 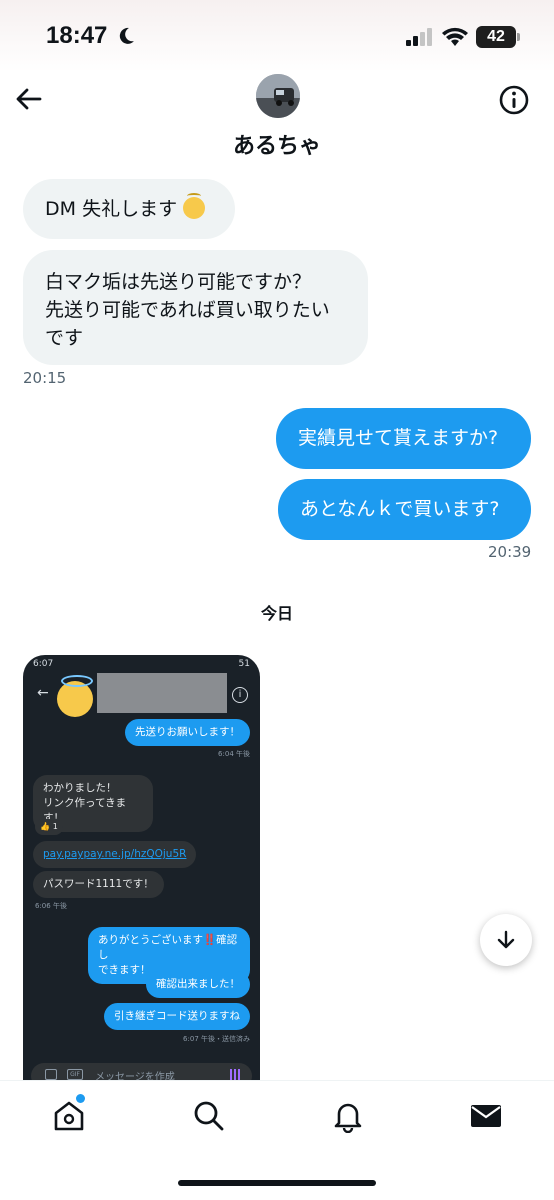 I want to click on embedded-back-arrow-icon: ←, so click(x=43, y=693).